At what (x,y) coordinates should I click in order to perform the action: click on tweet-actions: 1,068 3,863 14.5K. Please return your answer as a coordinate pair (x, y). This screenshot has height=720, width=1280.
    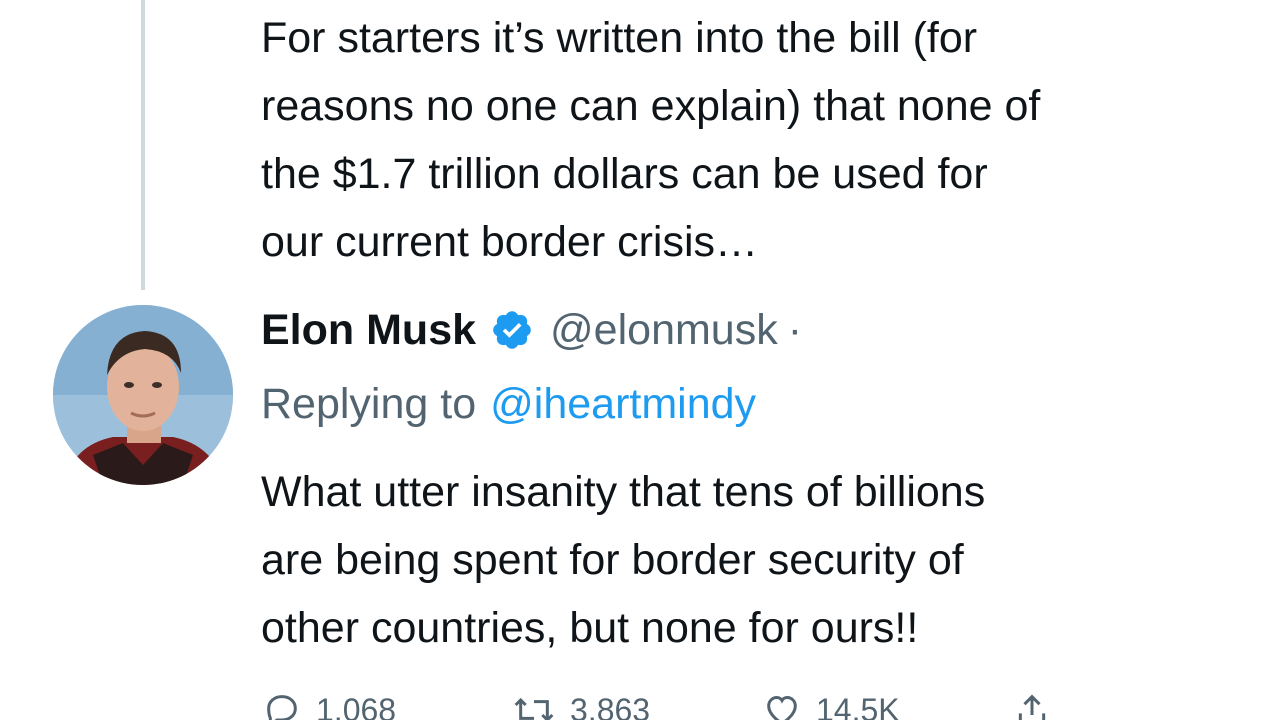
    Looking at the image, I should click on (657, 705).